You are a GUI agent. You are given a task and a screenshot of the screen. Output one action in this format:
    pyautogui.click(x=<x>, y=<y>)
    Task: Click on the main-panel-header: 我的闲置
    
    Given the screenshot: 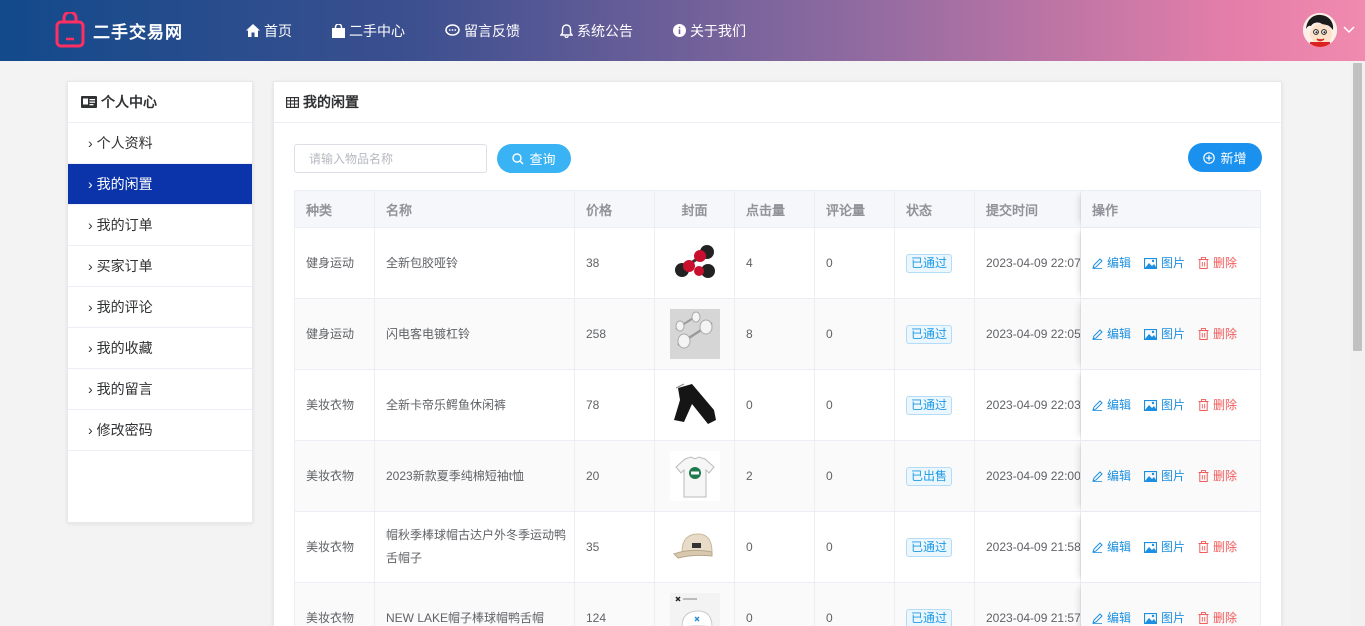 What is the action you would take?
    pyautogui.click(x=777, y=102)
    